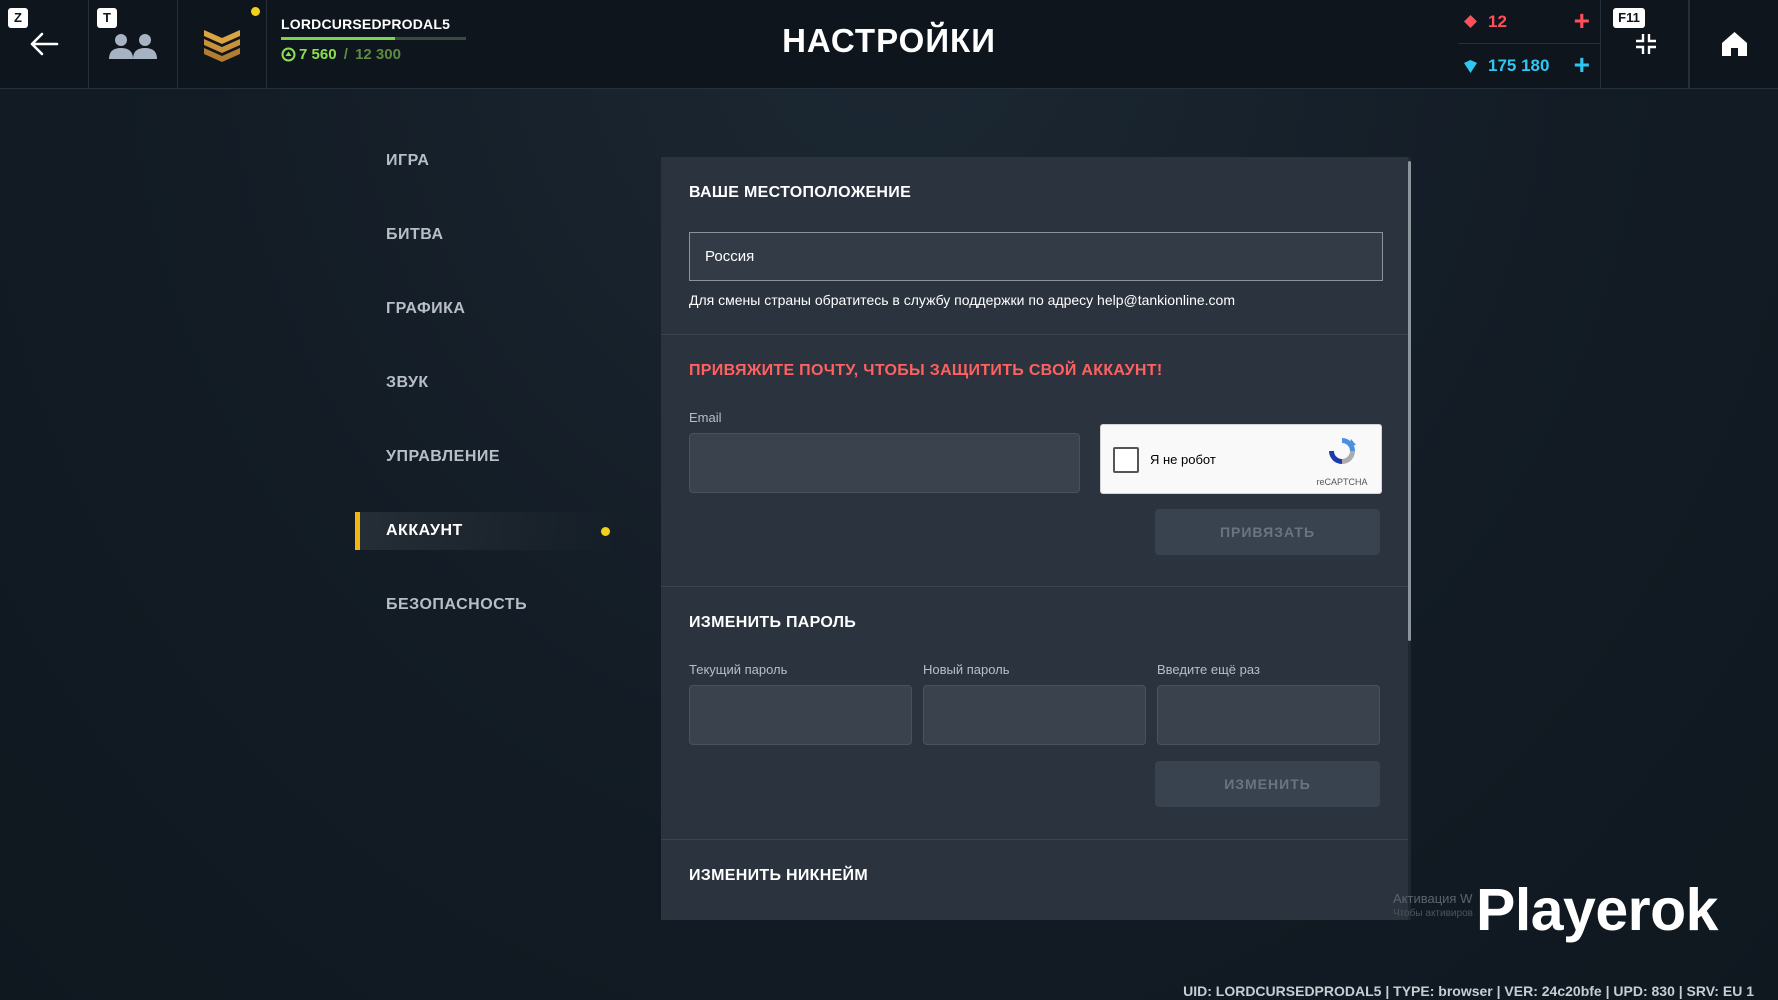 The height and width of the screenshot is (1000, 1778). Describe the element at coordinates (424, 530) in the screenshot. I see `menu-item-label: АККАУНТ` at that location.